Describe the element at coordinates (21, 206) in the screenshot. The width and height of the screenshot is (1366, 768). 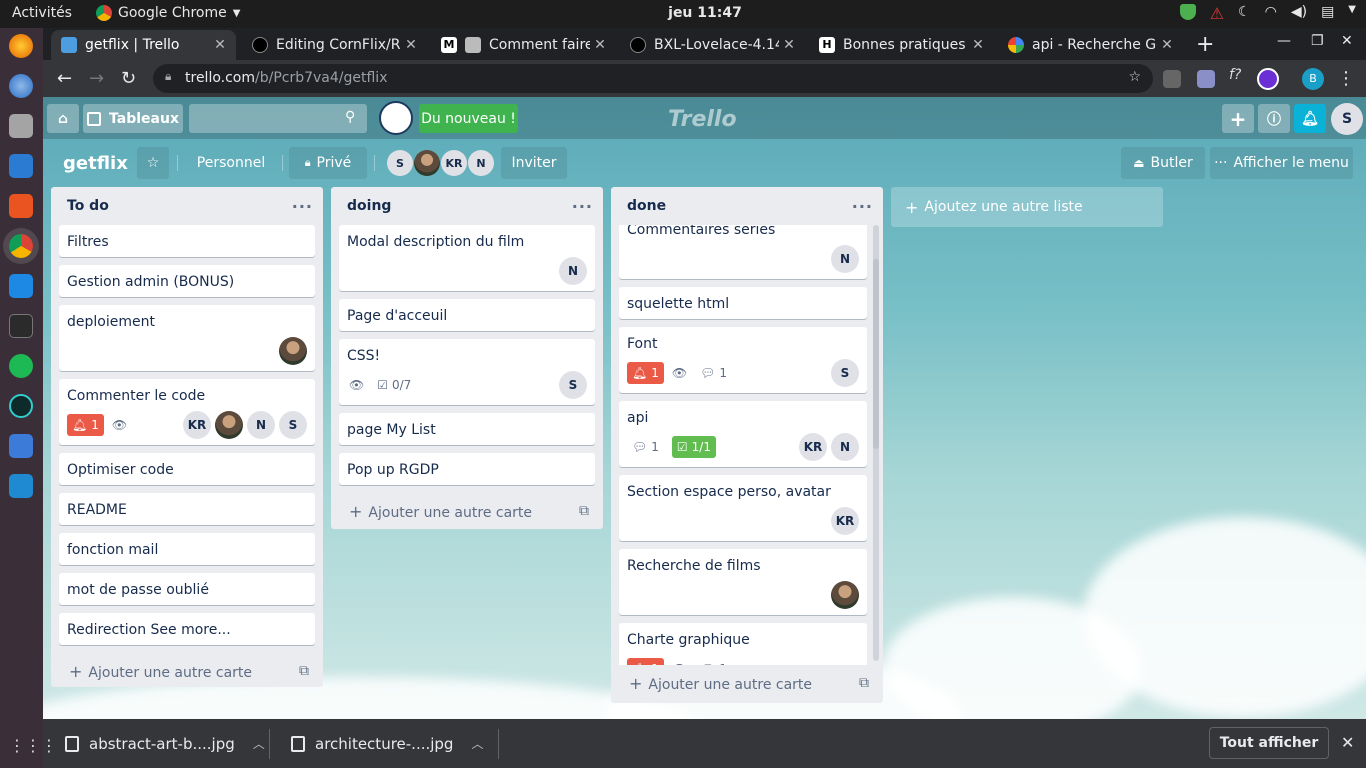
I see `software-center-icon` at that location.